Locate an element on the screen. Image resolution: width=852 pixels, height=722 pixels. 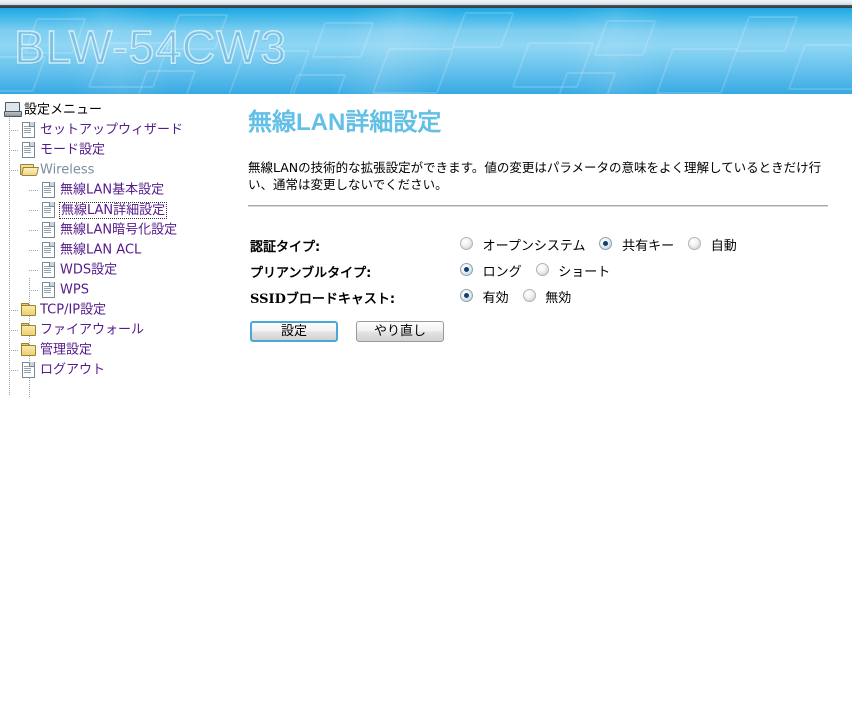
radio-group-auth-type: オープンシステム 共有キー 自動 is located at coordinates (605, 244).